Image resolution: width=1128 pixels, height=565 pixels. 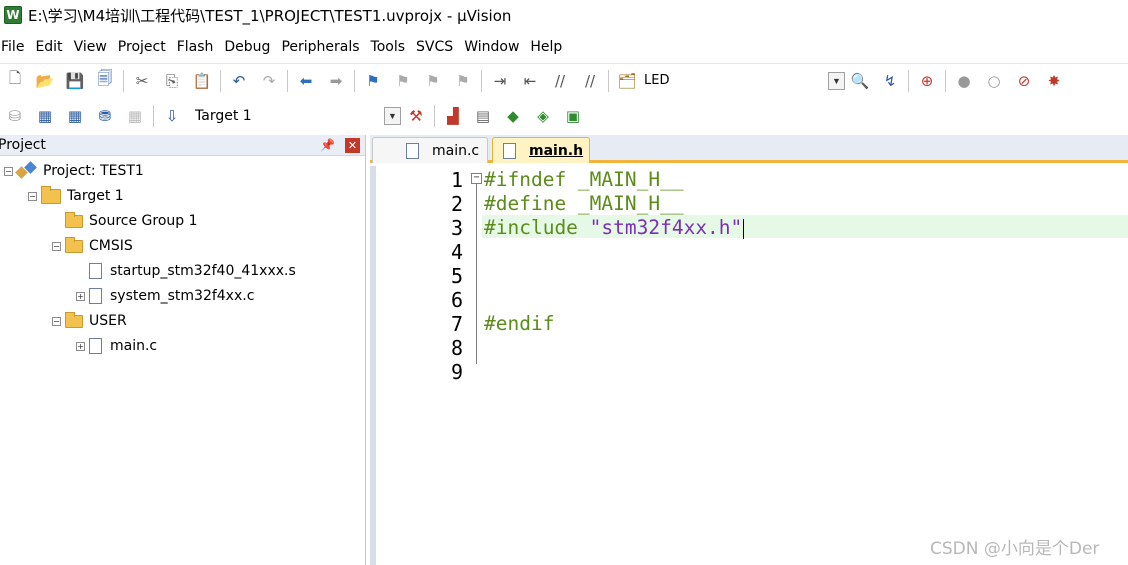 What do you see at coordinates (530, 81) in the screenshot?
I see `unindent-icon: ⇤` at bounding box center [530, 81].